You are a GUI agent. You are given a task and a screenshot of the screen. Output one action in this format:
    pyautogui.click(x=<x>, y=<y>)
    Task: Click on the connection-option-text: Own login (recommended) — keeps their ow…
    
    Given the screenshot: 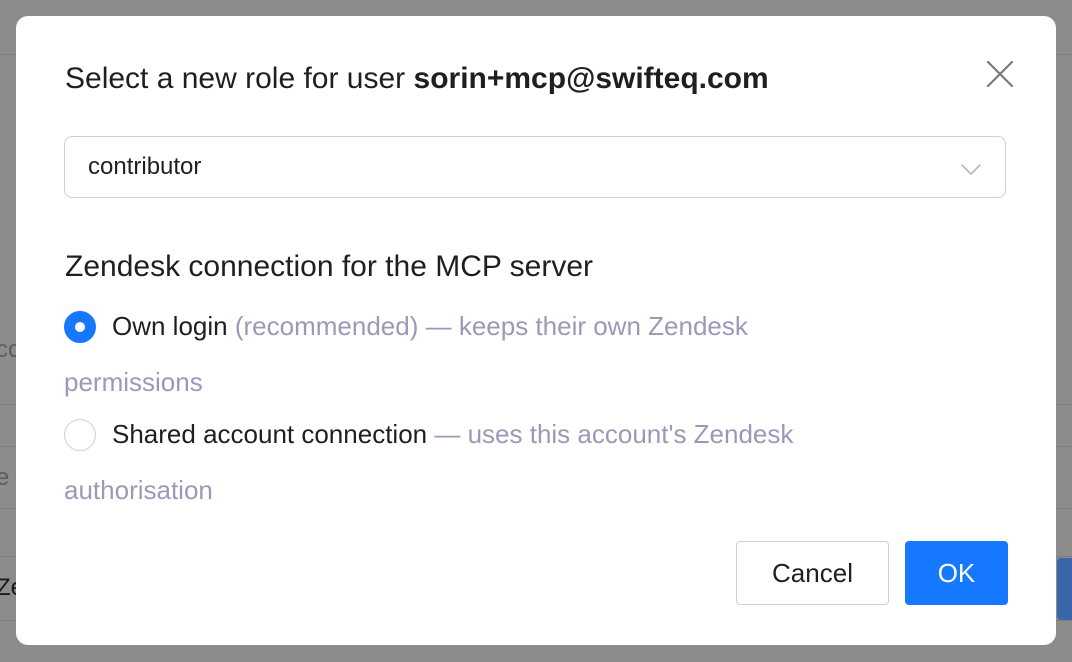 What is the action you would take?
    pyautogui.click(x=464, y=354)
    